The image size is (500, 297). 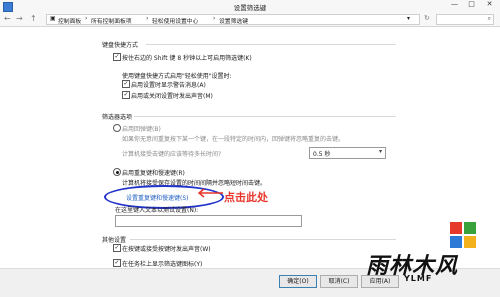 I want to click on filter-options-heading: 筛选器选项, so click(x=117, y=117).